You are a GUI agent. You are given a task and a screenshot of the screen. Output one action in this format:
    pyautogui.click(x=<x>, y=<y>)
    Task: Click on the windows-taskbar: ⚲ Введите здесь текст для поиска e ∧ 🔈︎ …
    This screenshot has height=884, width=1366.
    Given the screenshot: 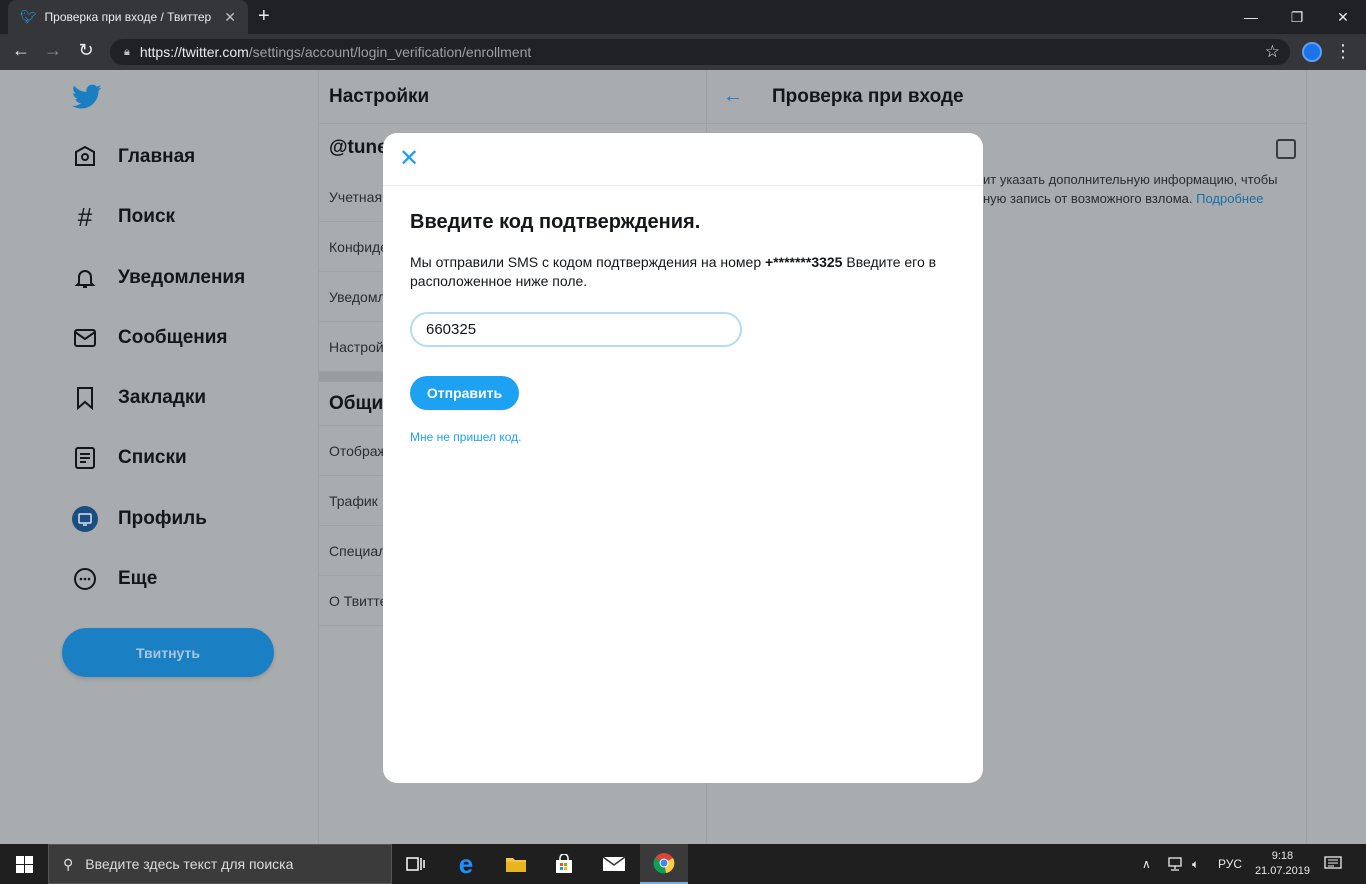 What is the action you would take?
    pyautogui.click(x=683, y=864)
    